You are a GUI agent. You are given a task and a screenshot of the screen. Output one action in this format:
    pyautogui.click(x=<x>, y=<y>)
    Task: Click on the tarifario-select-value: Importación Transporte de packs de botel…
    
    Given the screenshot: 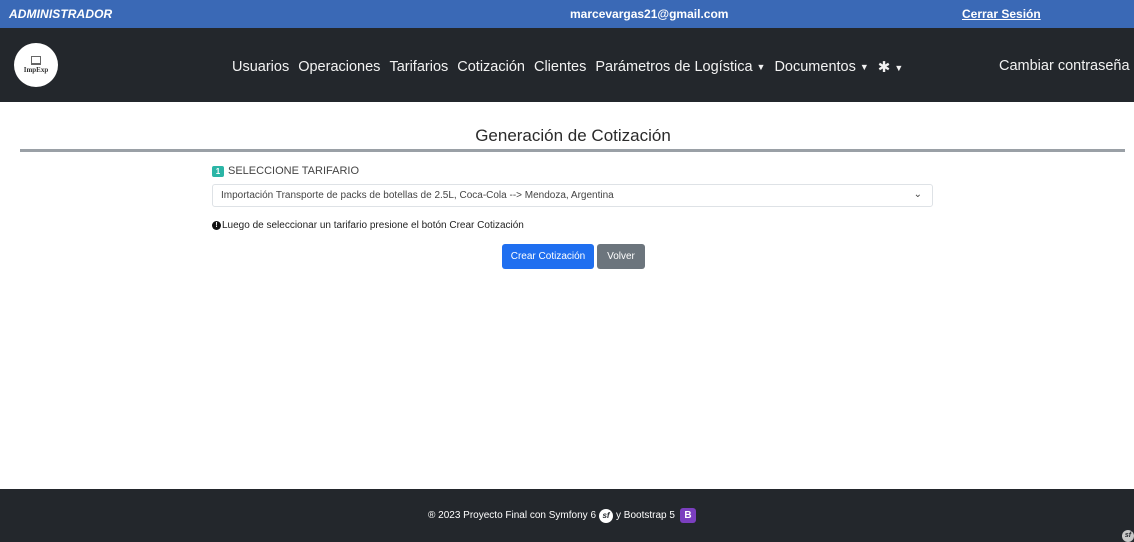 What is the action you would take?
    pyautogui.click(x=417, y=195)
    